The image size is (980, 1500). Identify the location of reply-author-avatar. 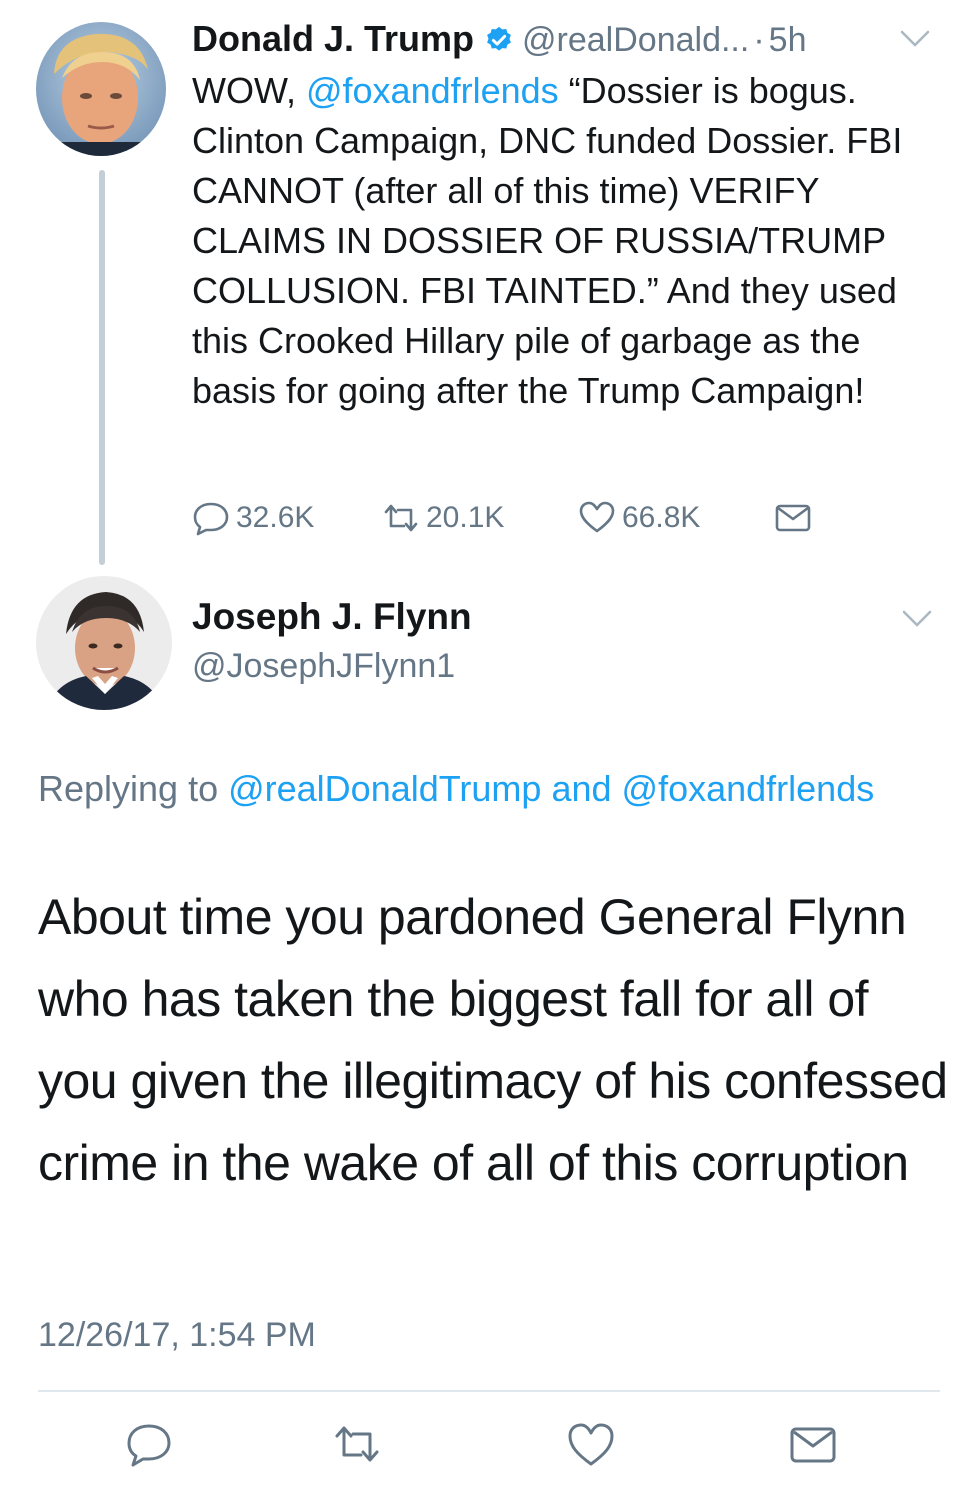
(104, 643).